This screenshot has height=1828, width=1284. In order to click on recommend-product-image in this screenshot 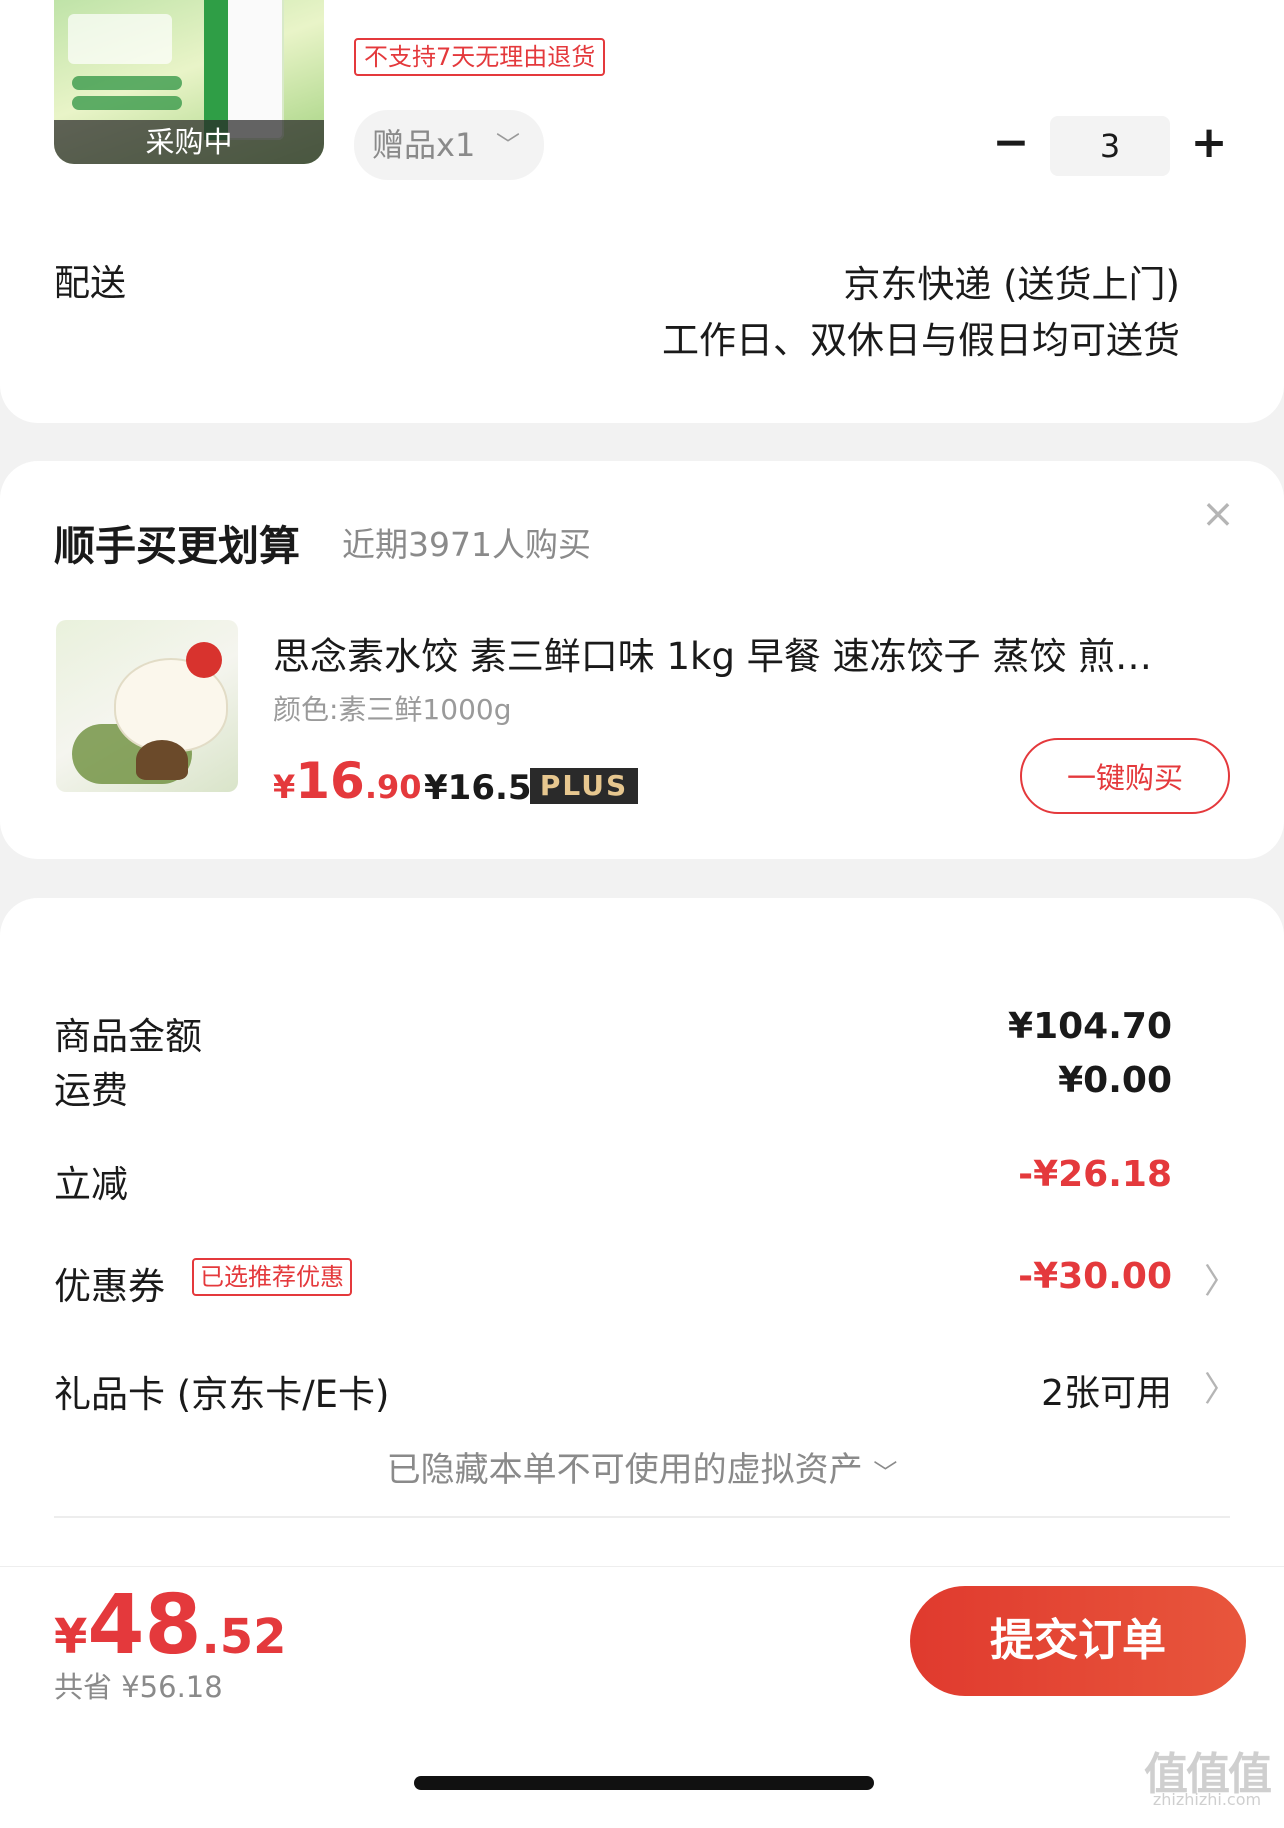, I will do `click(147, 706)`.